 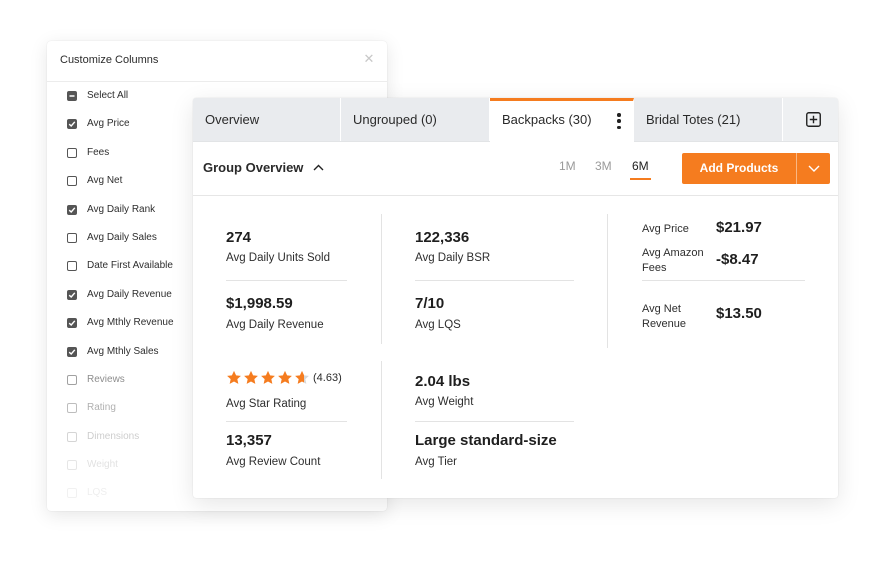 I want to click on avg-price-value: $21.97, so click(x=739, y=227).